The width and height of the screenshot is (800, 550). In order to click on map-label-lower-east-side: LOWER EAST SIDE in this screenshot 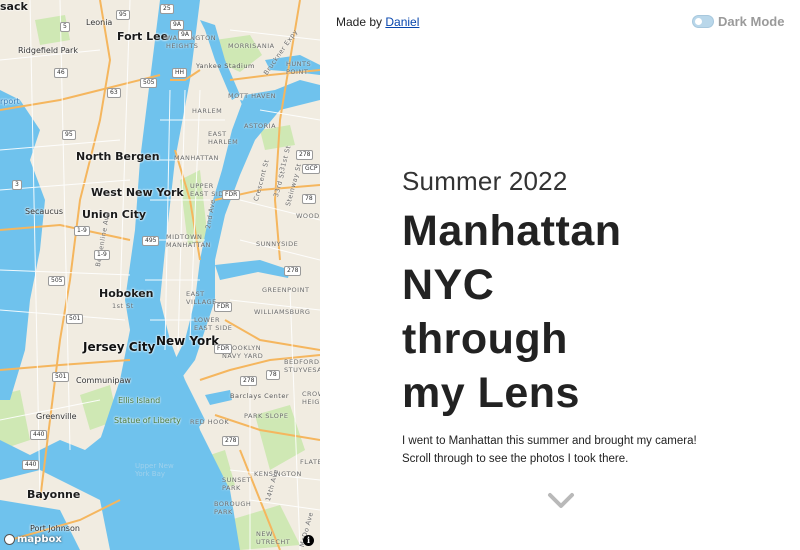, I will do `click(213, 324)`.